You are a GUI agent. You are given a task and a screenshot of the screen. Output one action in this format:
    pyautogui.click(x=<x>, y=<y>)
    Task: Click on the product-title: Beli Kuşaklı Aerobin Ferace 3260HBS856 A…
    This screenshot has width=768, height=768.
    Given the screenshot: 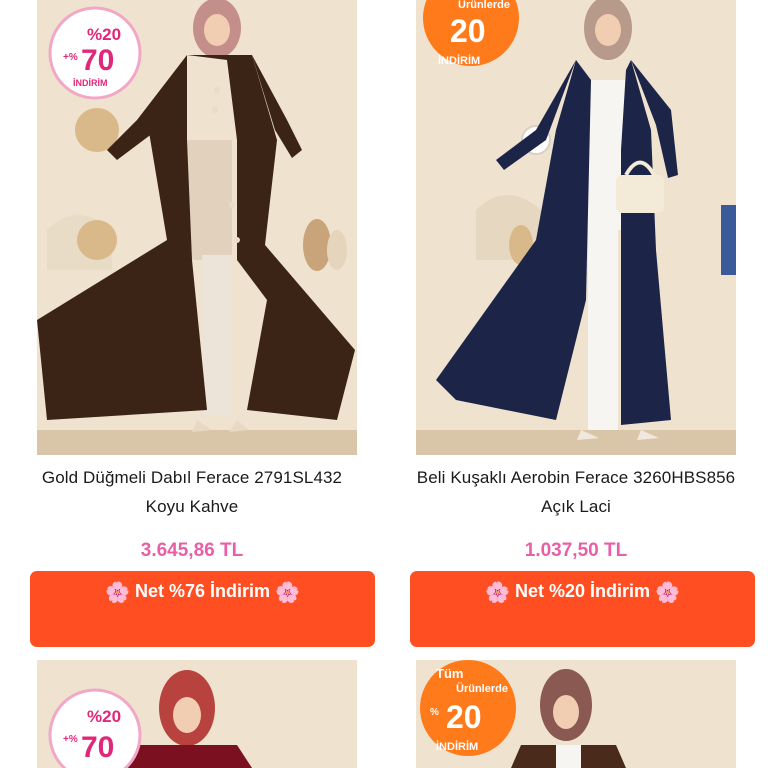 What is the action you would take?
    pyautogui.click(x=576, y=492)
    